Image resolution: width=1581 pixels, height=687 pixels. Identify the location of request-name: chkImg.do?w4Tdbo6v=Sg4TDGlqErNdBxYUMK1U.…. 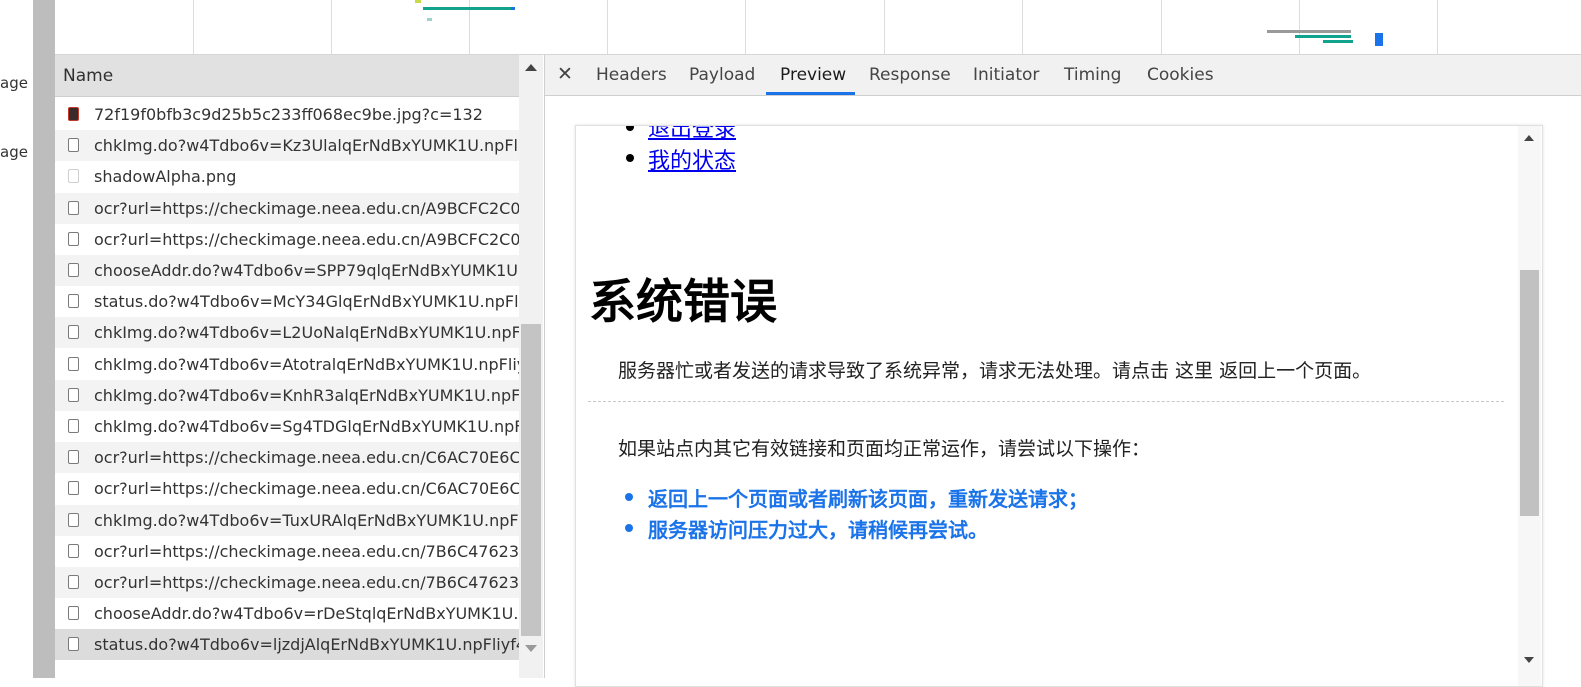
(306, 426).